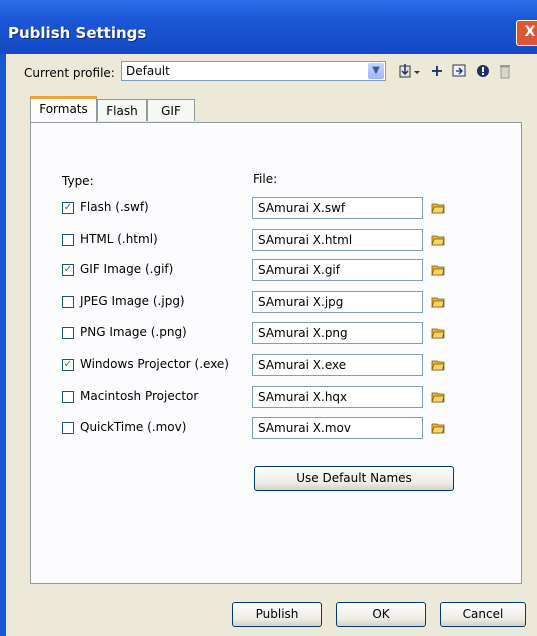  I want to click on window-title: Publish Settings, so click(77, 33).